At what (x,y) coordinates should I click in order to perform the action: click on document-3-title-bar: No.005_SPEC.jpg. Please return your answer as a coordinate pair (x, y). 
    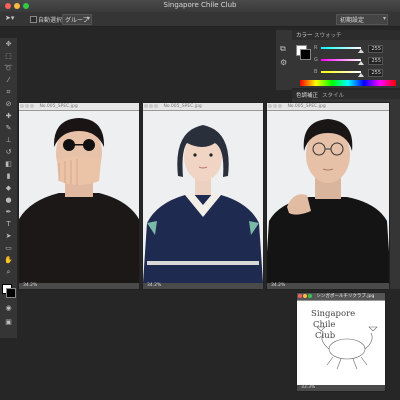
    Looking at the image, I should click on (328, 107).